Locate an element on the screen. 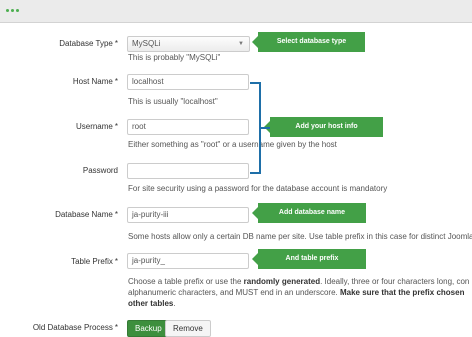 Image resolution: width=472 pixels, height=337 pixels. password-label: Password is located at coordinates (100, 171).